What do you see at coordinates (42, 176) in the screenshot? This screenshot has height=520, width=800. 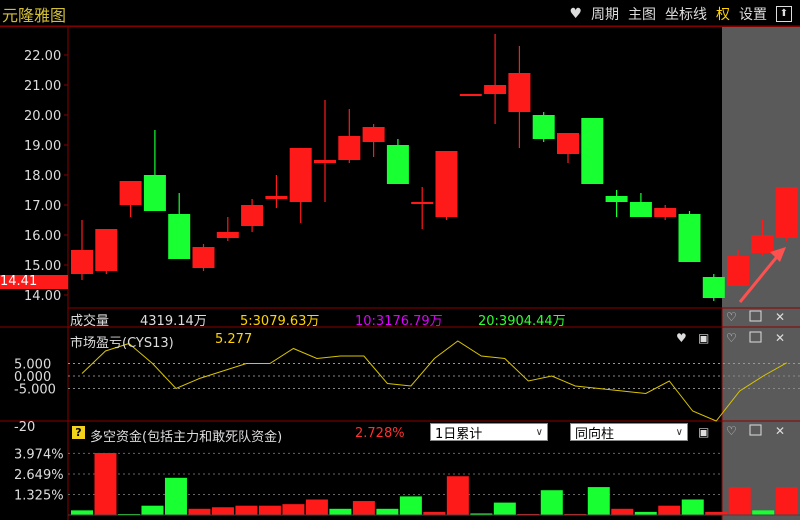 I see `price-tick-label: 18.00` at bounding box center [42, 176].